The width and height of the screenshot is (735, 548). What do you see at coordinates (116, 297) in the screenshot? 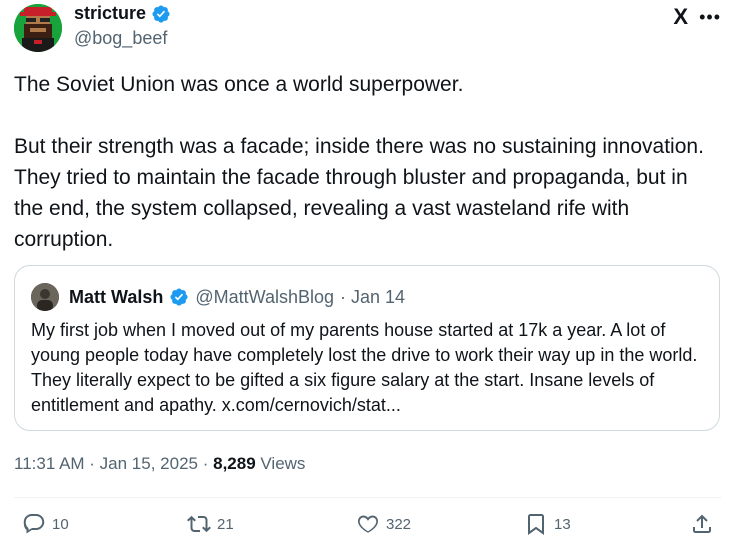
I see `quoted-author-name: Matt Walsh` at bounding box center [116, 297].